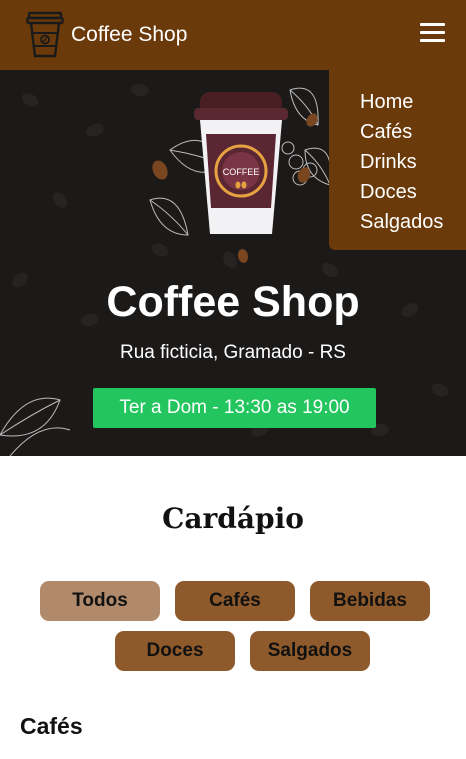 The width and height of the screenshot is (466, 759). What do you see at coordinates (370, 601) in the screenshot?
I see `filter-bebidas-button: Bebidas` at bounding box center [370, 601].